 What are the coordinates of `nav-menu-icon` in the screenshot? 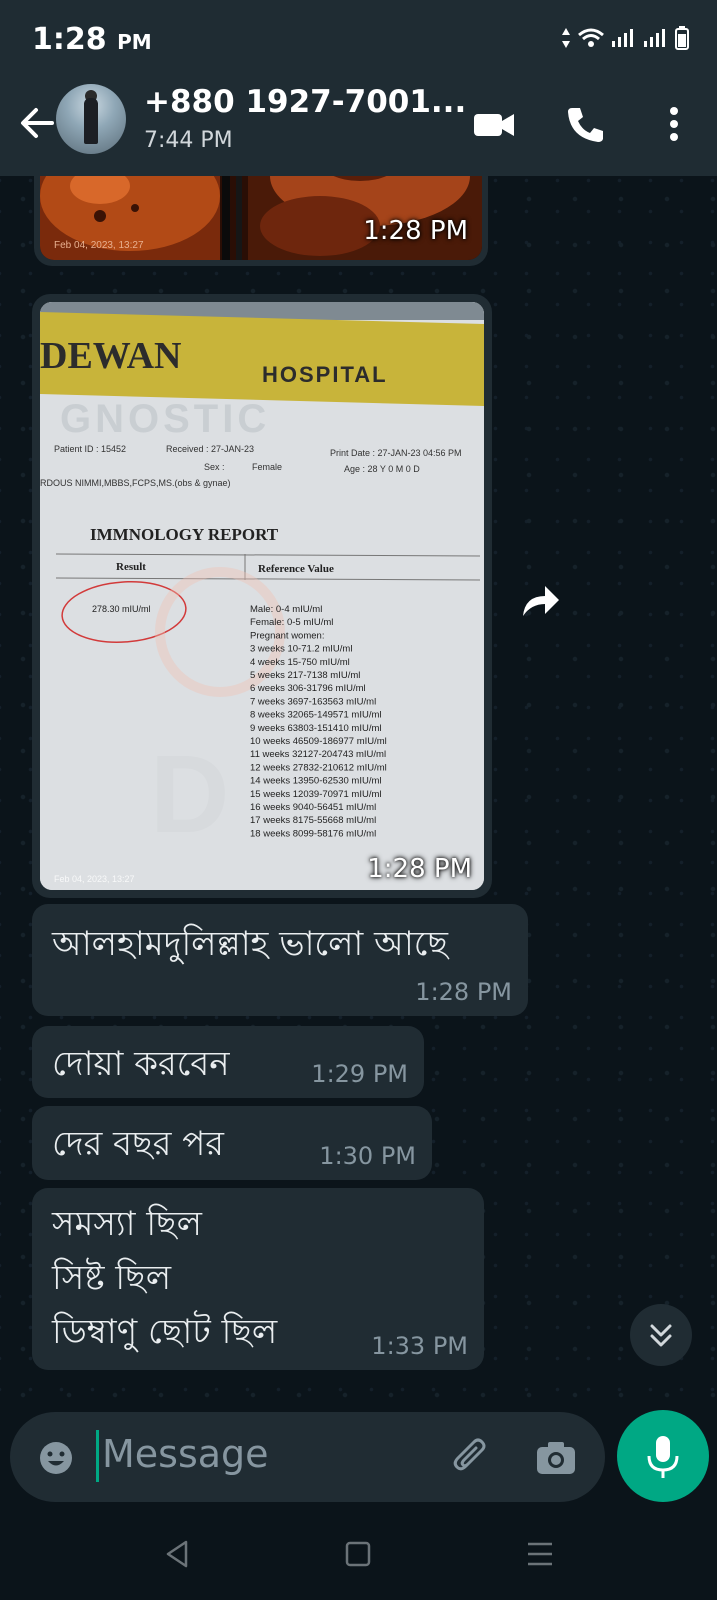 It's located at (540, 1554).